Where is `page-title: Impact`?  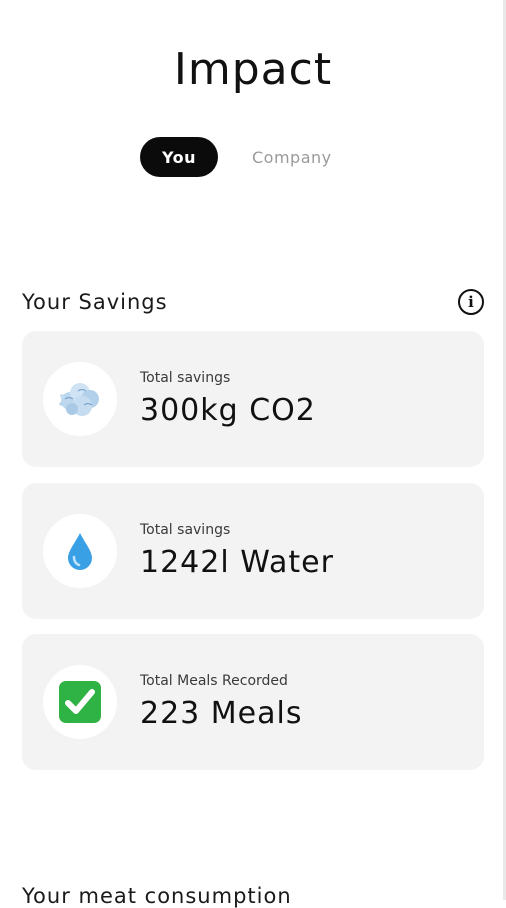
page-title: Impact is located at coordinates (253, 69).